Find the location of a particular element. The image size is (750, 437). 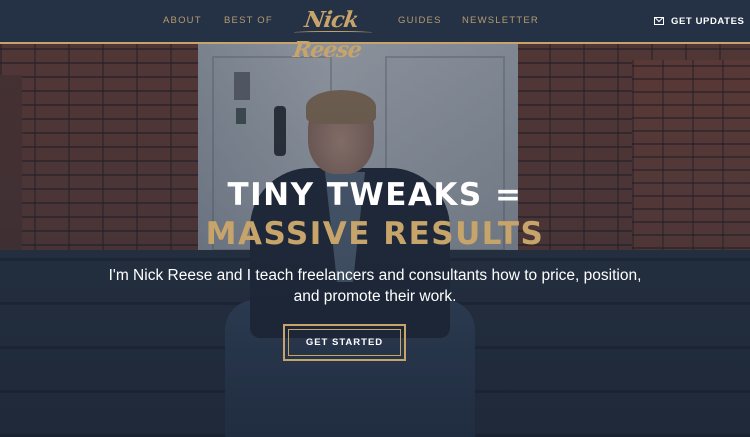

headline-line-2: MASSIVE RESULTS is located at coordinates (375, 234).